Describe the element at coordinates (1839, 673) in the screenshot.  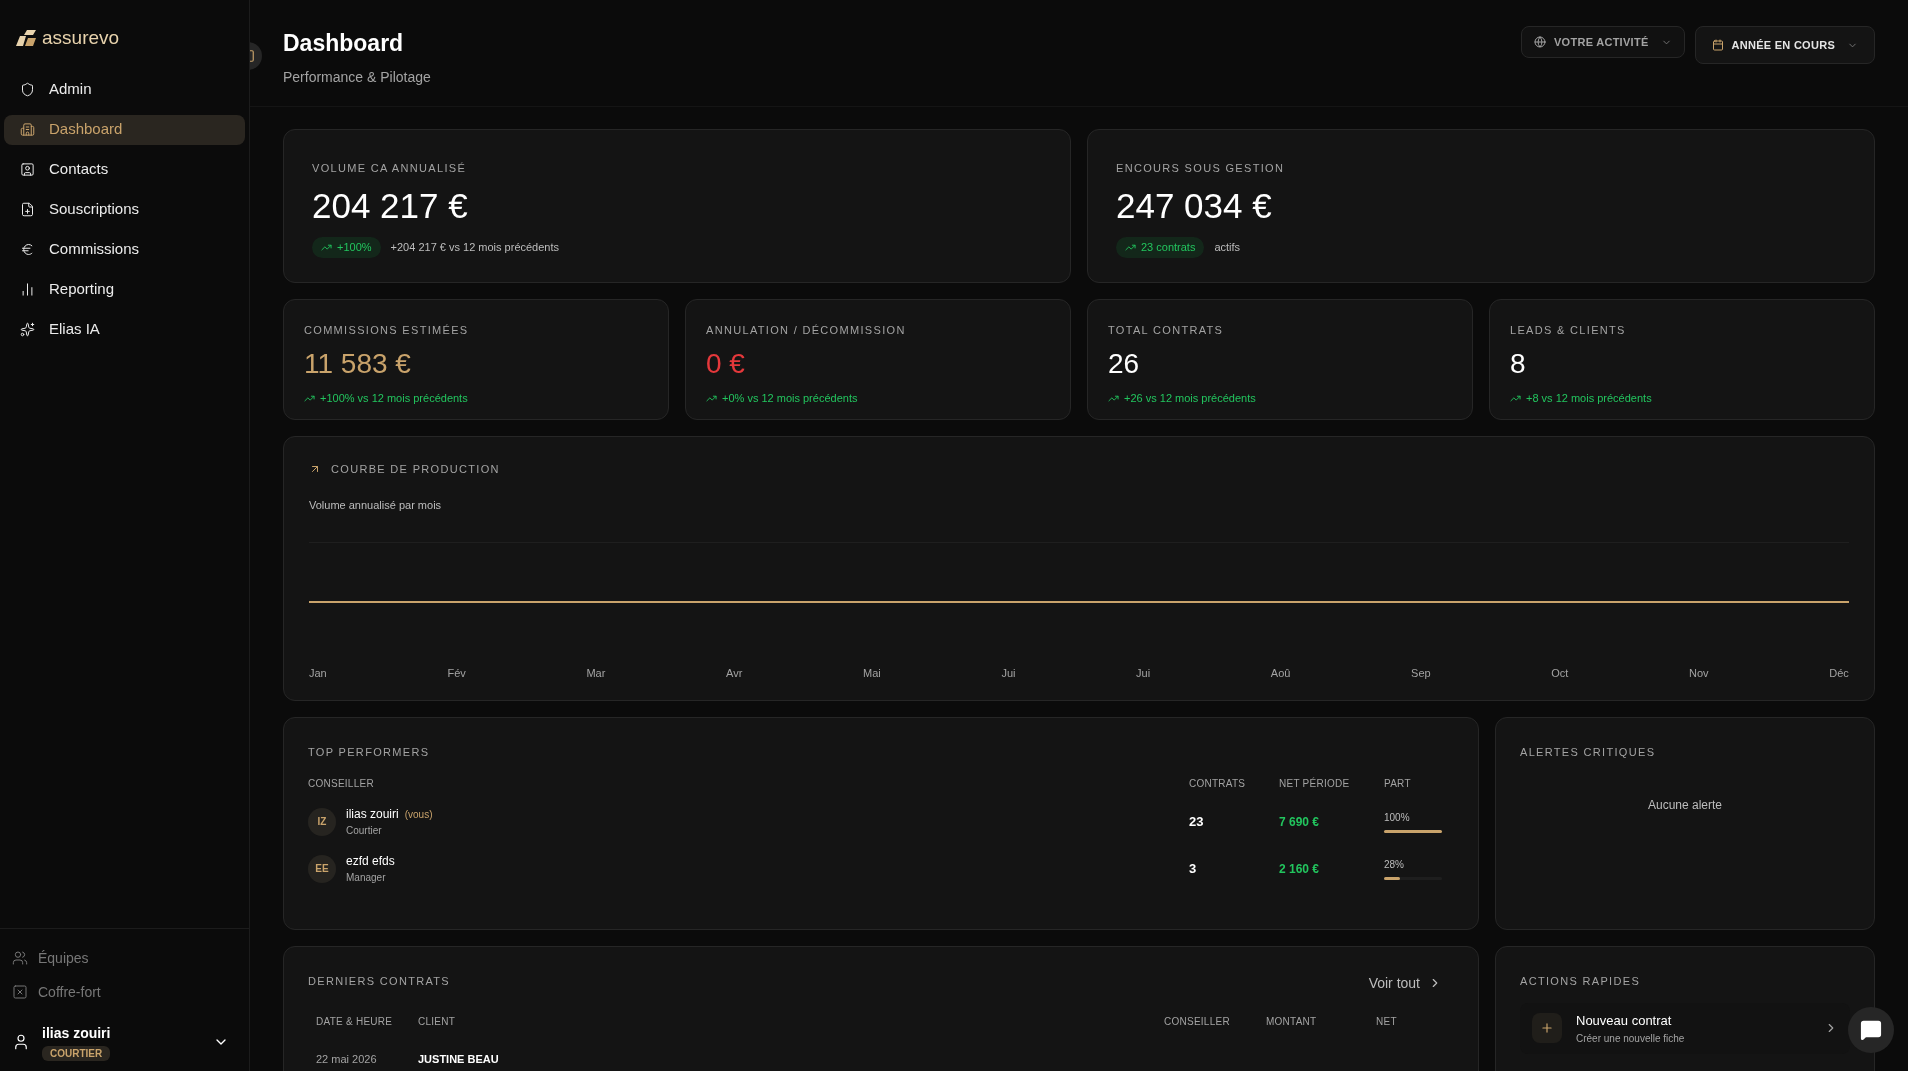
I see `axis-label: Déc` at that location.